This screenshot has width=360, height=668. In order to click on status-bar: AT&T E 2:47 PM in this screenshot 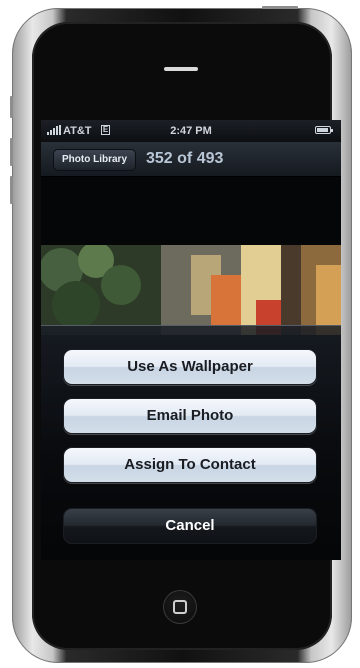, I will do `click(191, 131)`.